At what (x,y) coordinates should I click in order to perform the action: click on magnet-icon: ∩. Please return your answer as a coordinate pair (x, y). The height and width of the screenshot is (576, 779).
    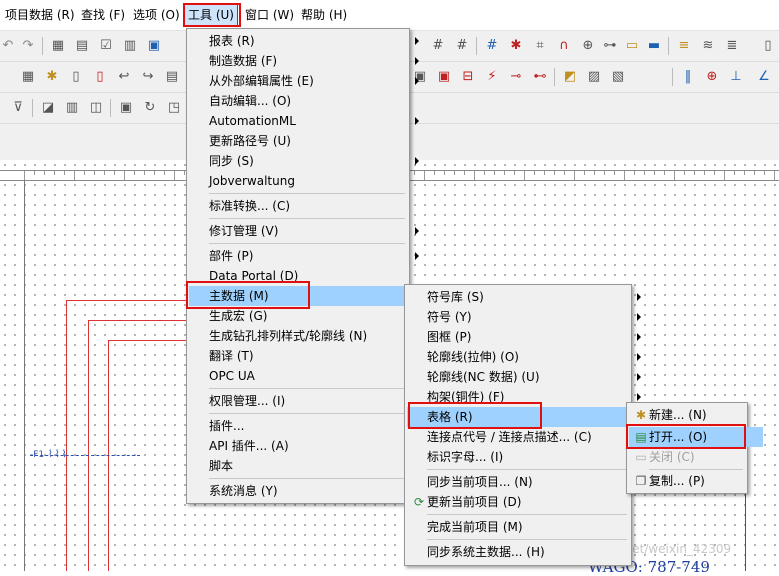
    Looking at the image, I should click on (564, 46).